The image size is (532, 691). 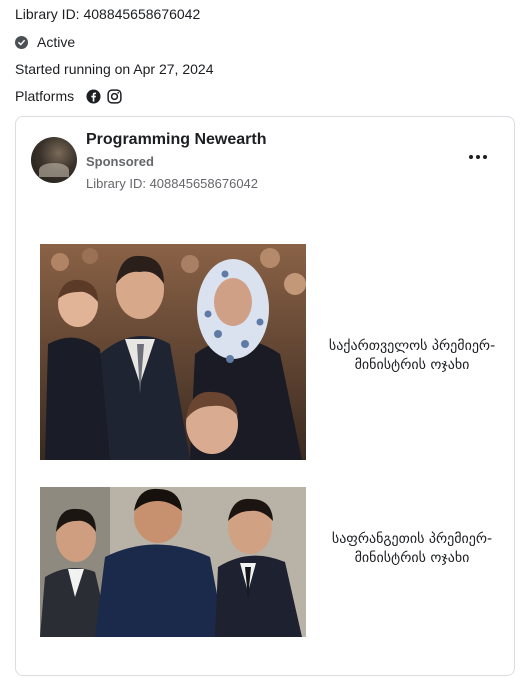 I want to click on facebook-icon, so click(x=93, y=96).